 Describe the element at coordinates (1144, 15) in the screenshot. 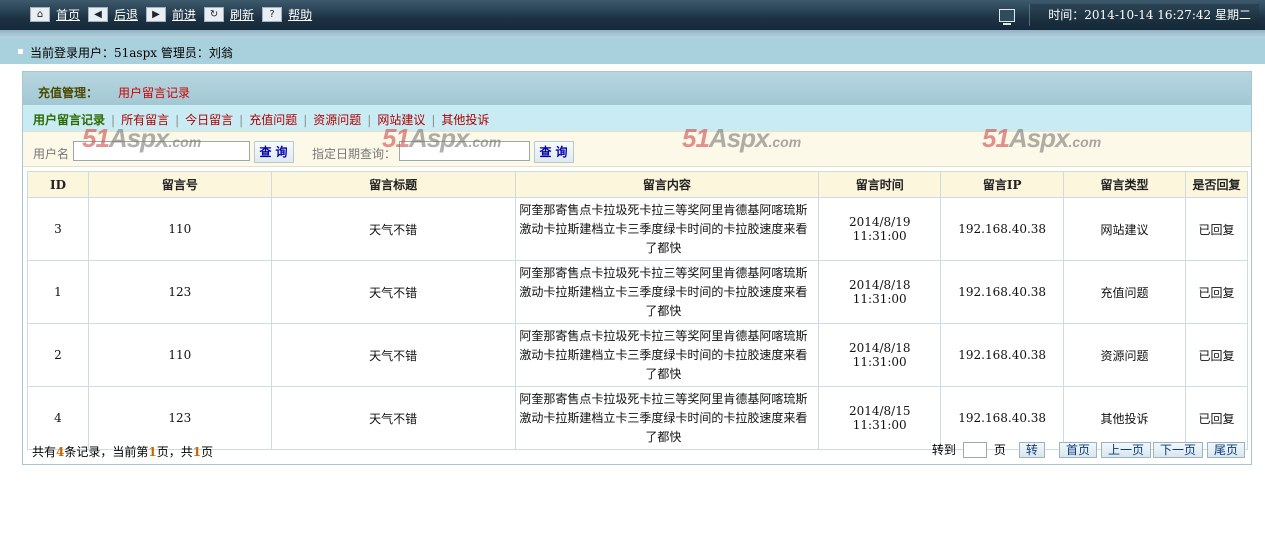

I see `clock-display: 时间：2014-10-14 16:27:42 星期二` at that location.